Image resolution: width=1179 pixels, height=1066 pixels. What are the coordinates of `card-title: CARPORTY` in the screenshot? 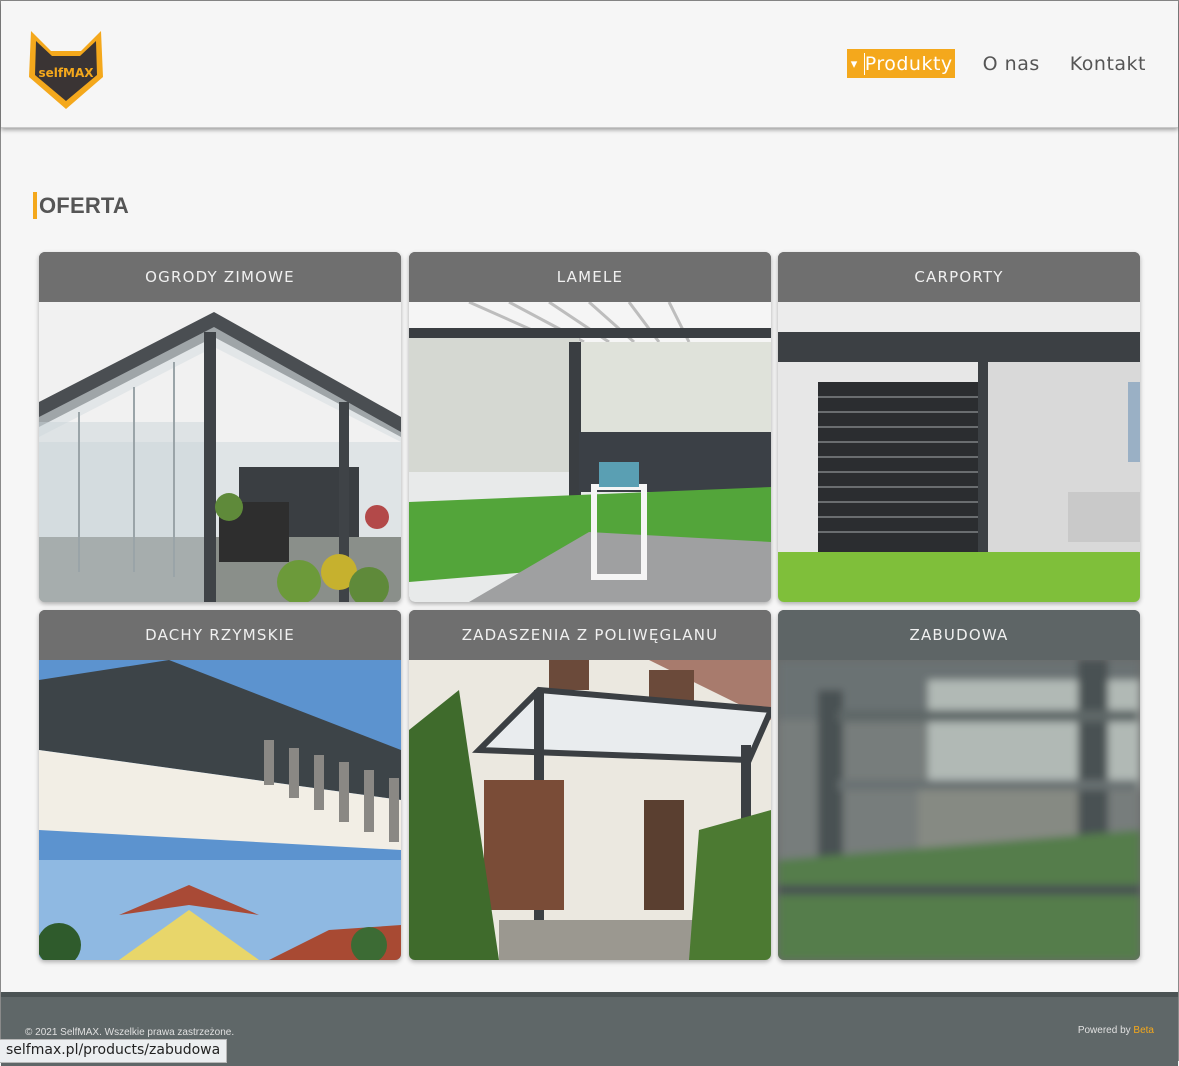 It's located at (959, 277).